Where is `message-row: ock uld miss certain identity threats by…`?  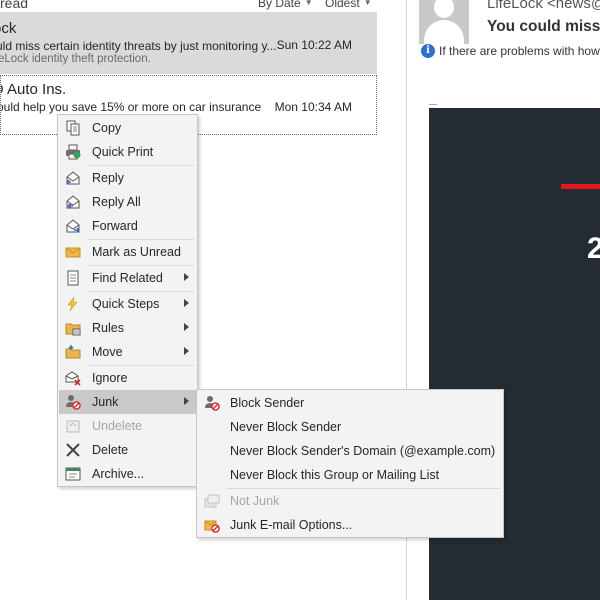 message-row: ock uld miss certain identity threats by… is located at coordinates (188, 43).